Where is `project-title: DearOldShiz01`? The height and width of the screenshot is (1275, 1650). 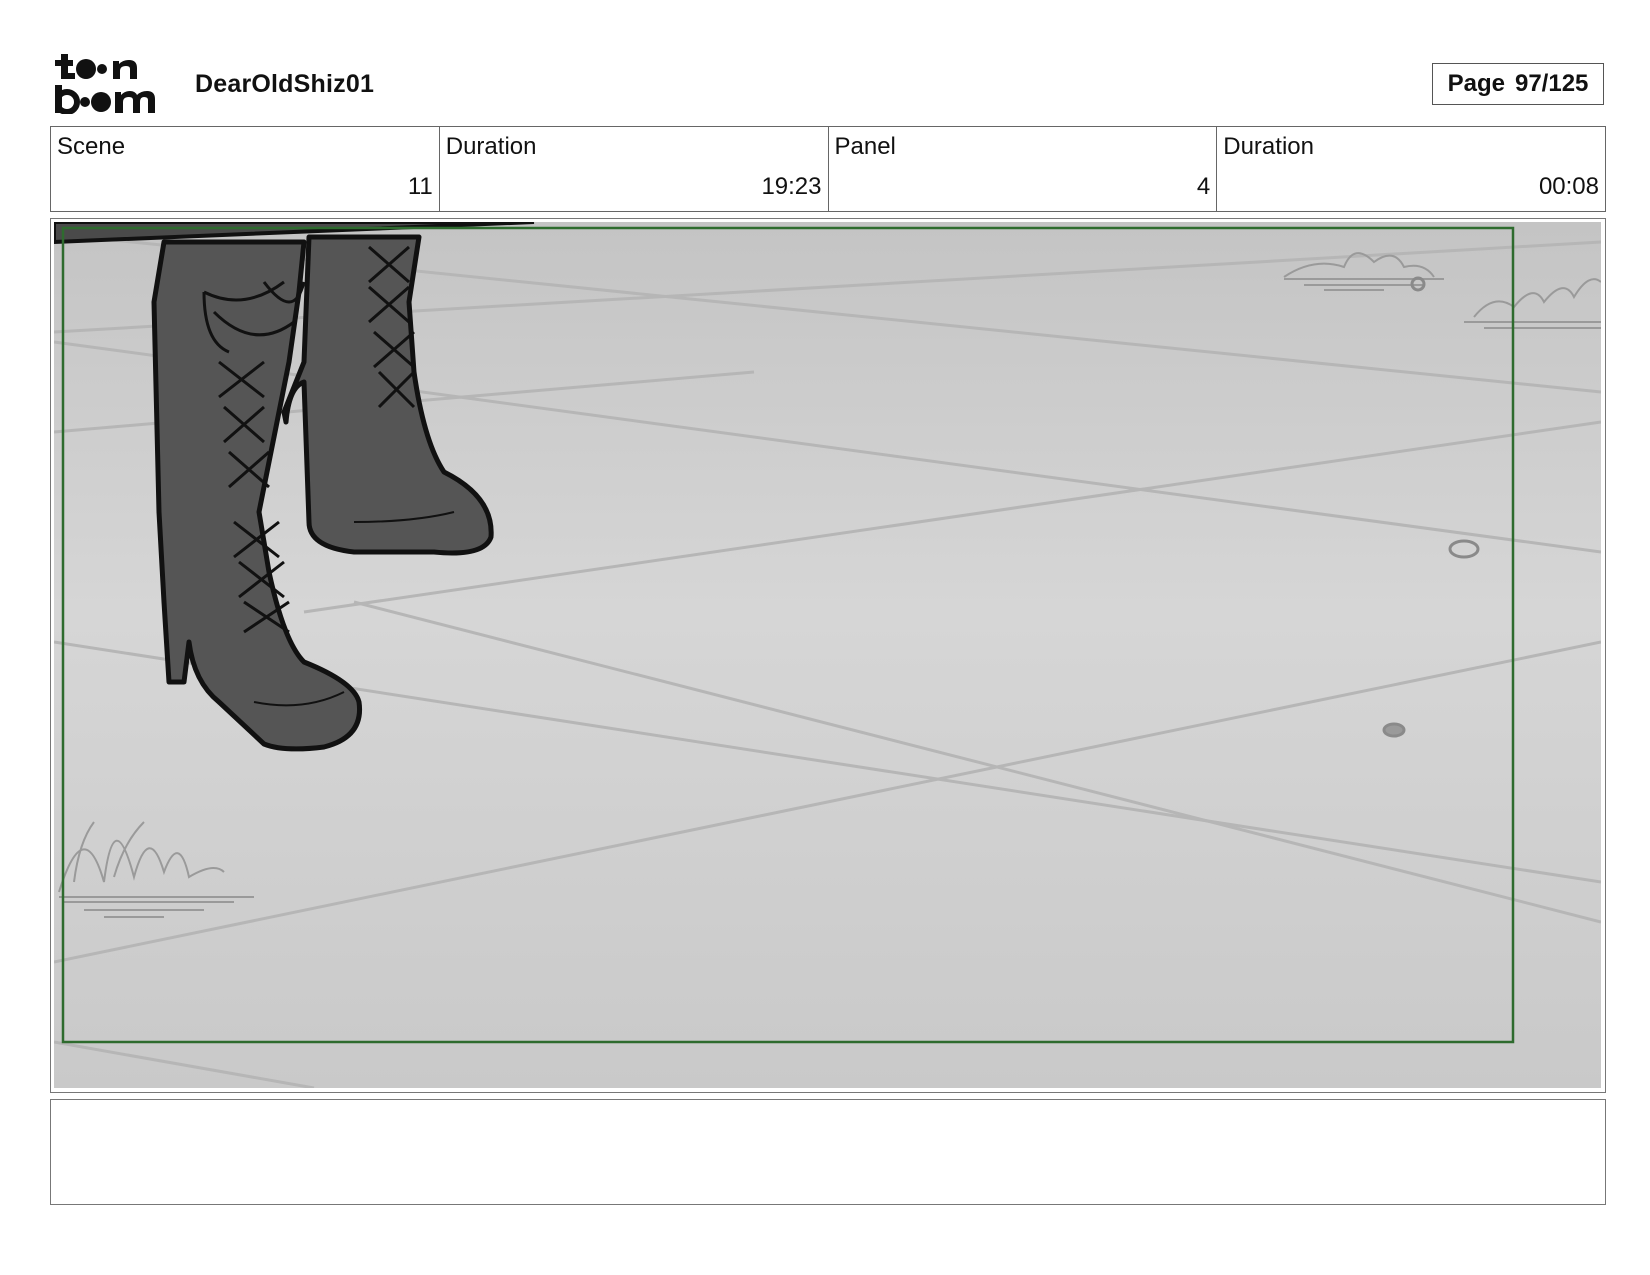
project-title: DearOldShiz01 is located at coordinates (285, 84).